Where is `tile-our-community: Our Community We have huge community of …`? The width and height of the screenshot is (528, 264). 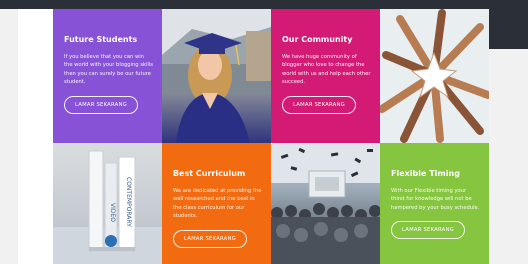 tile-our-community: Our Community We have huge community of … is located at coordinates (325, 76).